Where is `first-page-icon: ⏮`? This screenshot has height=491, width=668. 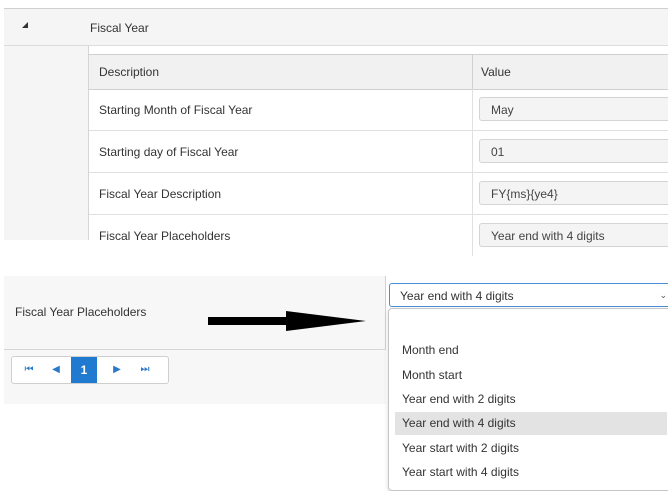
first-page-icon: ⏮ is located at coordinates (29, 370).